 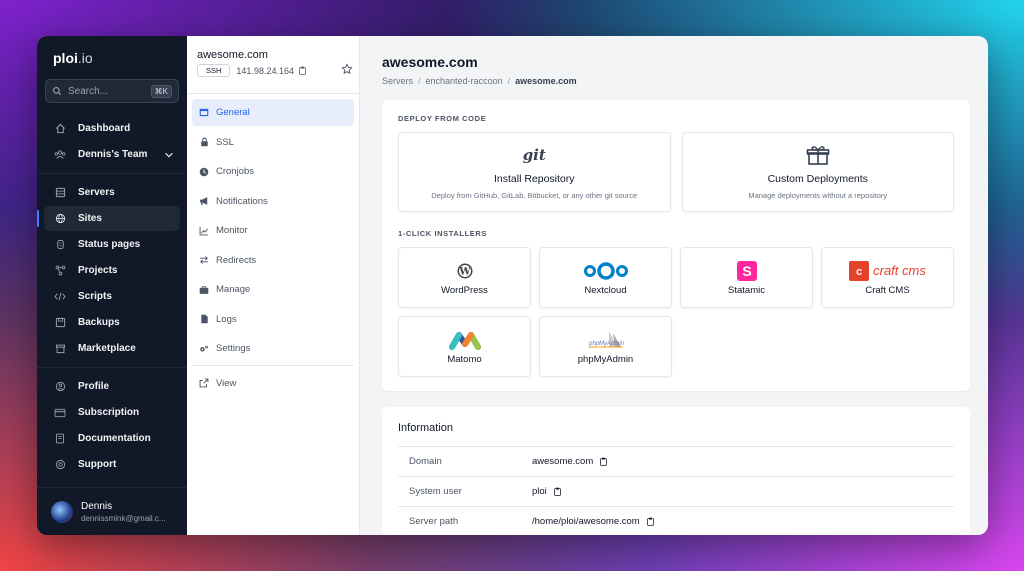 I want to click on installer-matomo: Matomo, so click(x=464, y=346).